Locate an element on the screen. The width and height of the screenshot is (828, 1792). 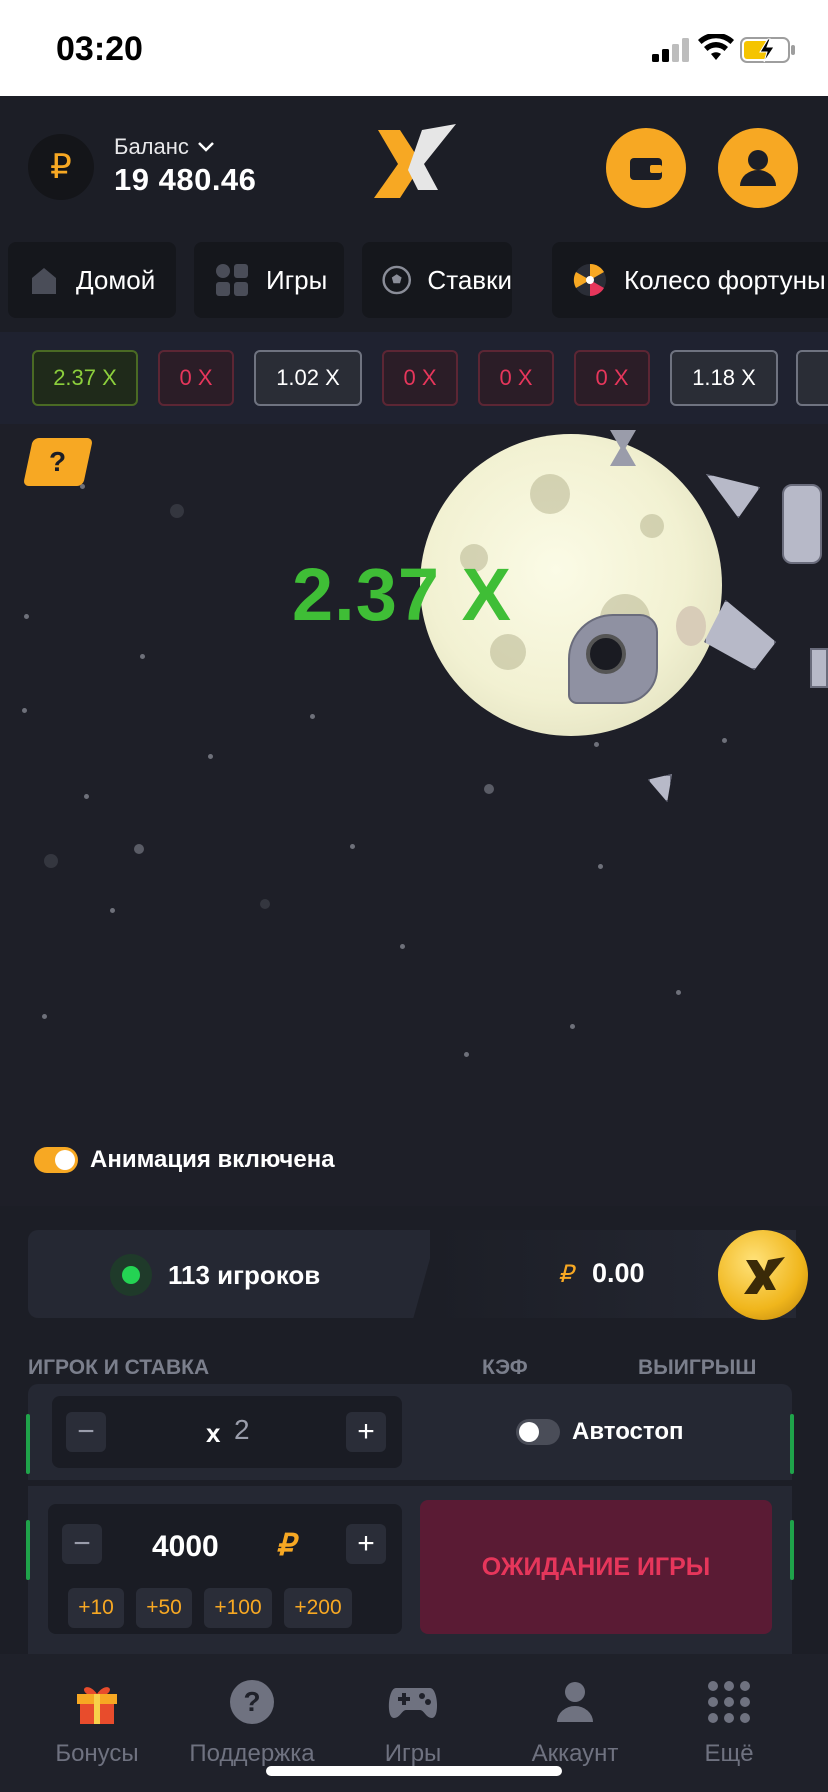
quick-add-50-button: +50 is located at coordinates (164, 1608).